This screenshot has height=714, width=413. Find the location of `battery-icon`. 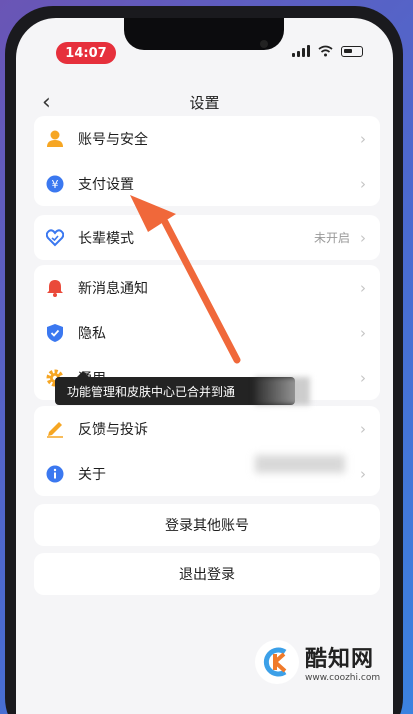

battery-icon is located at coordinates (352, 51).